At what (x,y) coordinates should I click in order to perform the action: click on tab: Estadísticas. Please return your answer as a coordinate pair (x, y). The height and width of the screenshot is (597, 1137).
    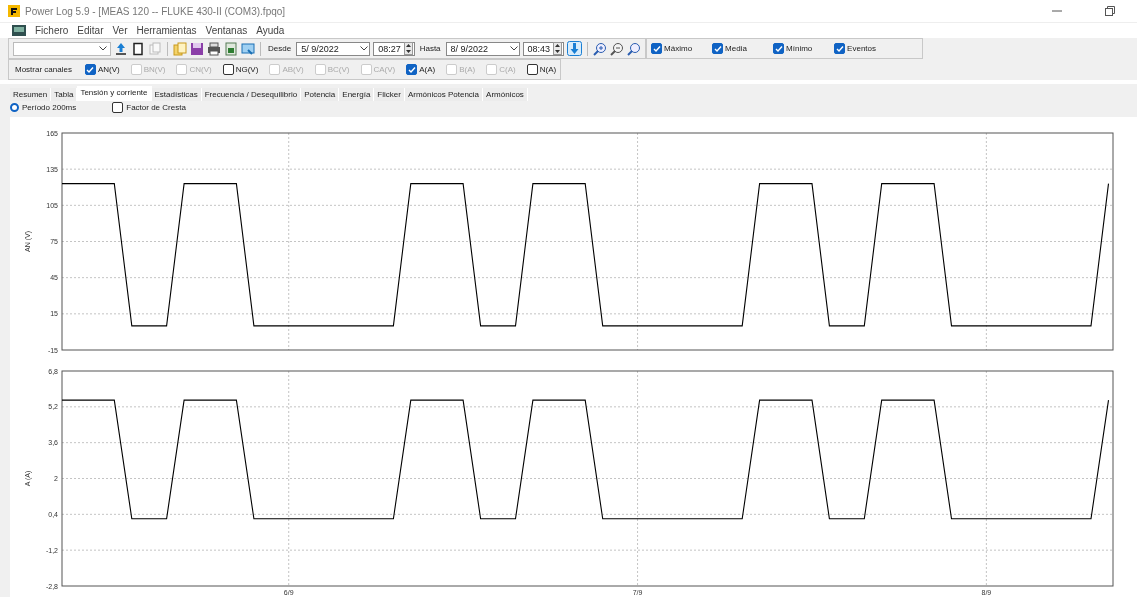
    Looking at the image, I should click on (176, 94).